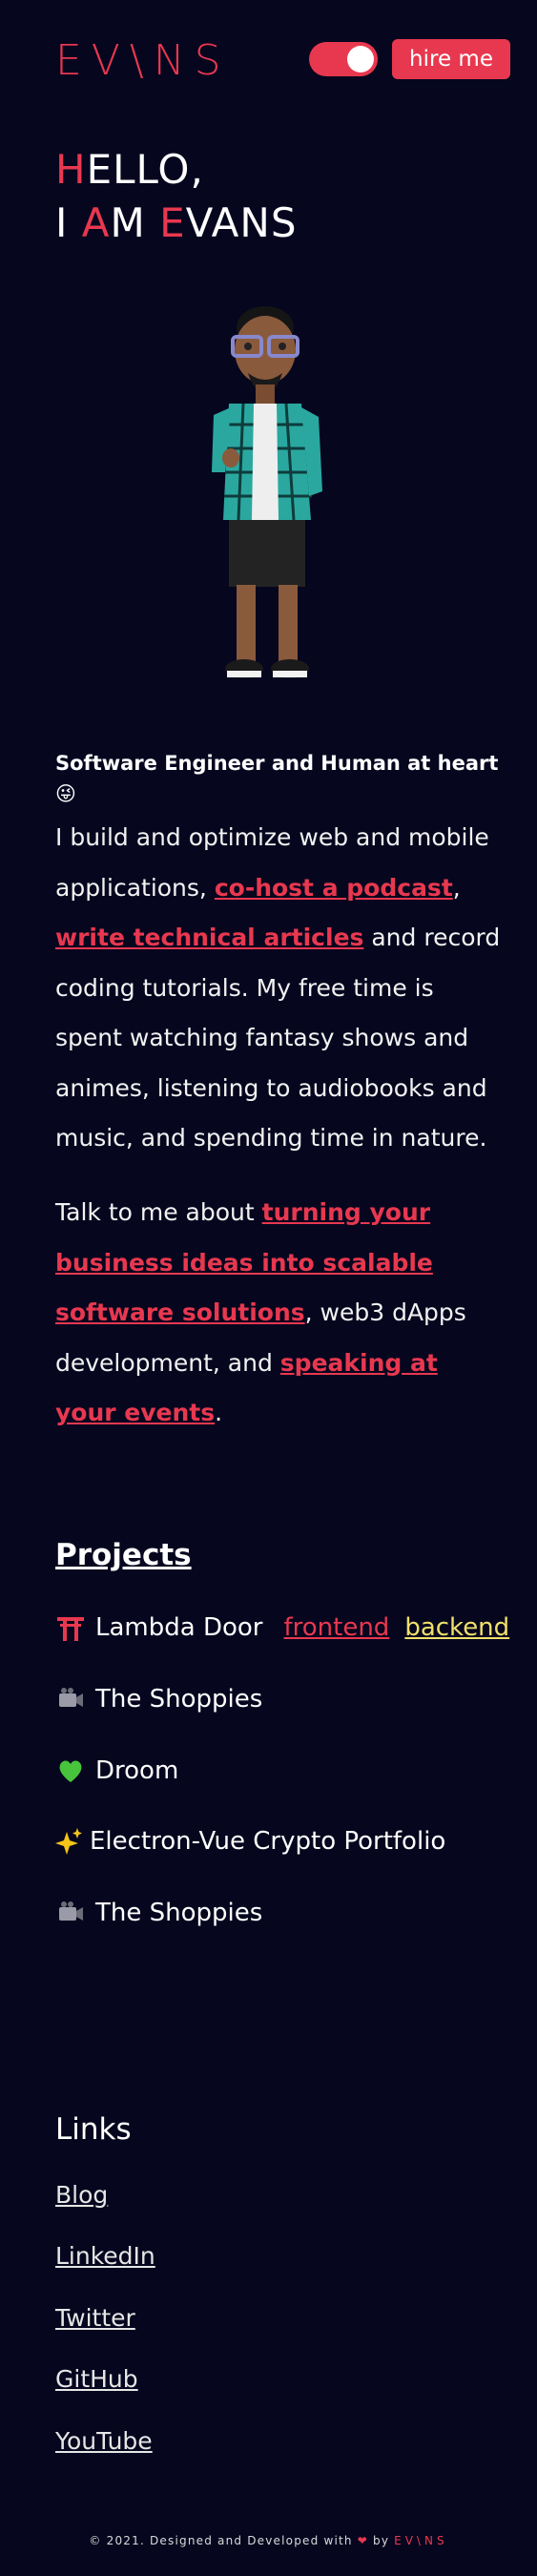  I want to click on heart-icon: ❤, so click(362, 2540).